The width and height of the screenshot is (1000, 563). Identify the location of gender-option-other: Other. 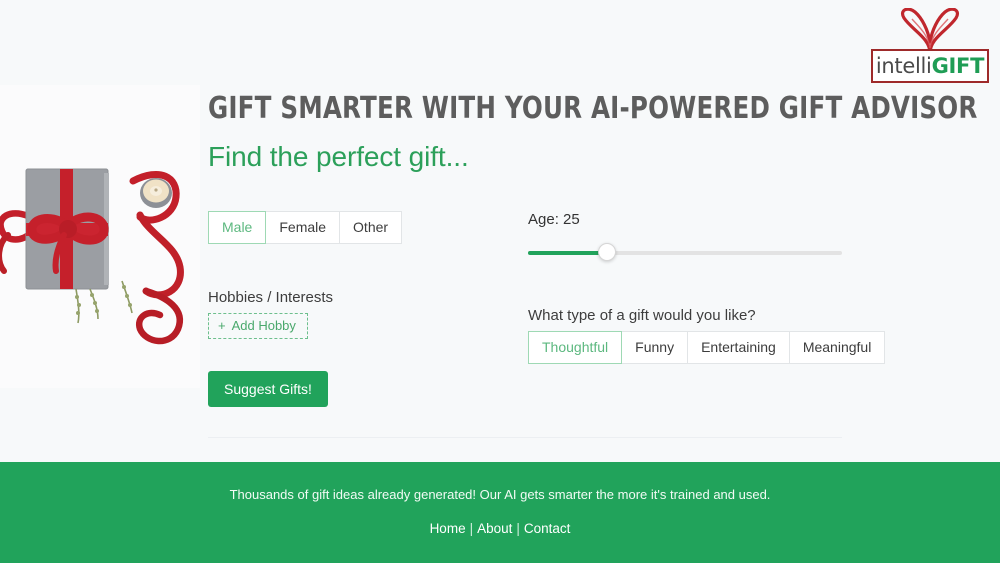
(371, 227).